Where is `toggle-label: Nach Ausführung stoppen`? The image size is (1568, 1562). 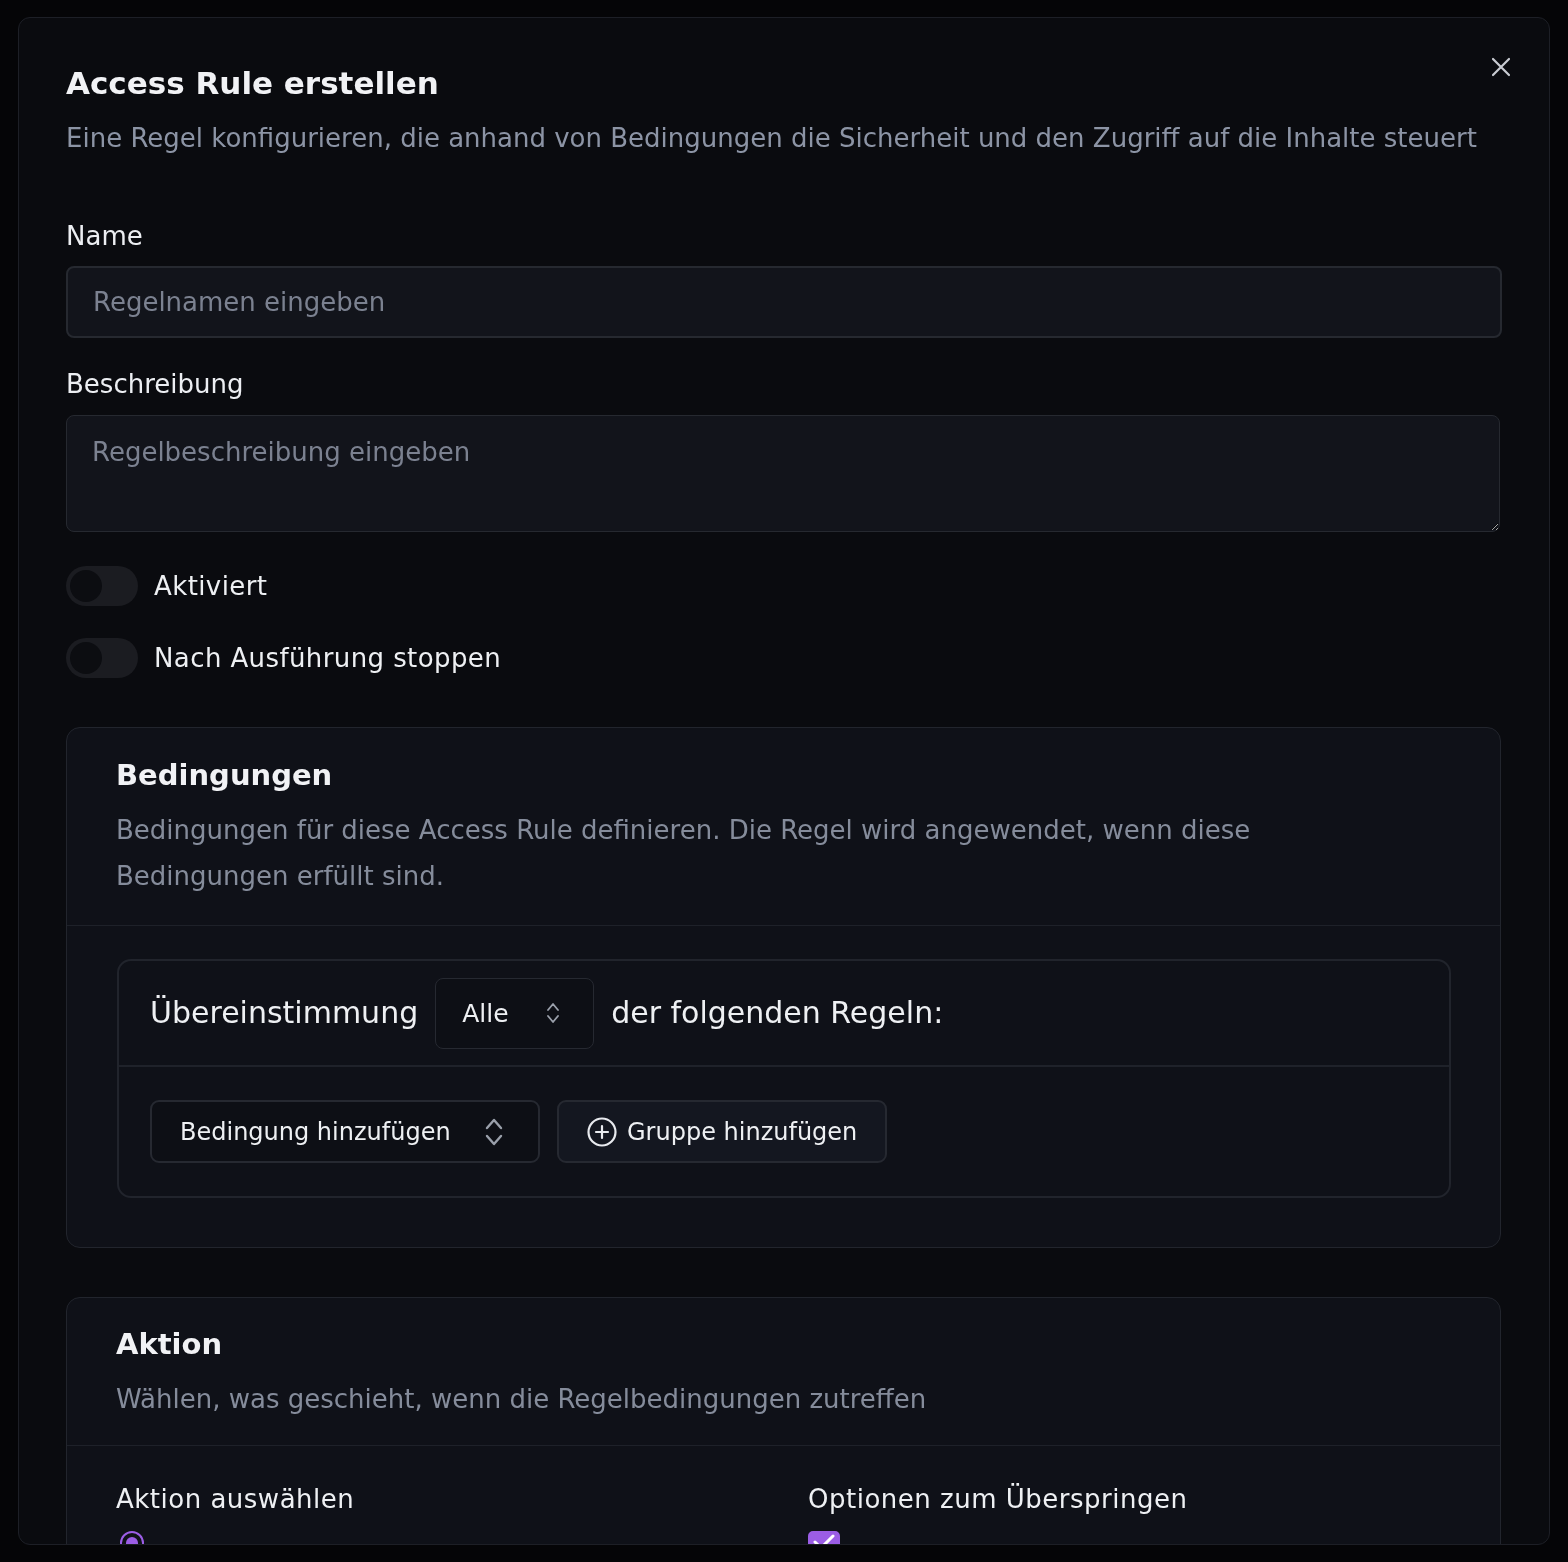 toggle-label: Nach Ausführung stoppen is located at coordinates (328, 658).